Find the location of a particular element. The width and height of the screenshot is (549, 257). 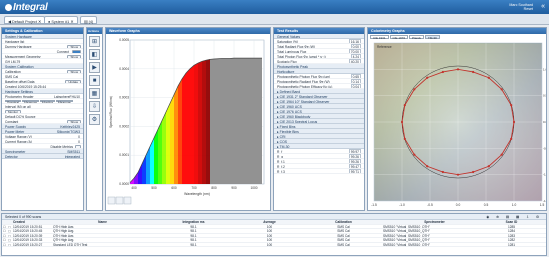

column-header: Created is located at coordinates (32, 222).